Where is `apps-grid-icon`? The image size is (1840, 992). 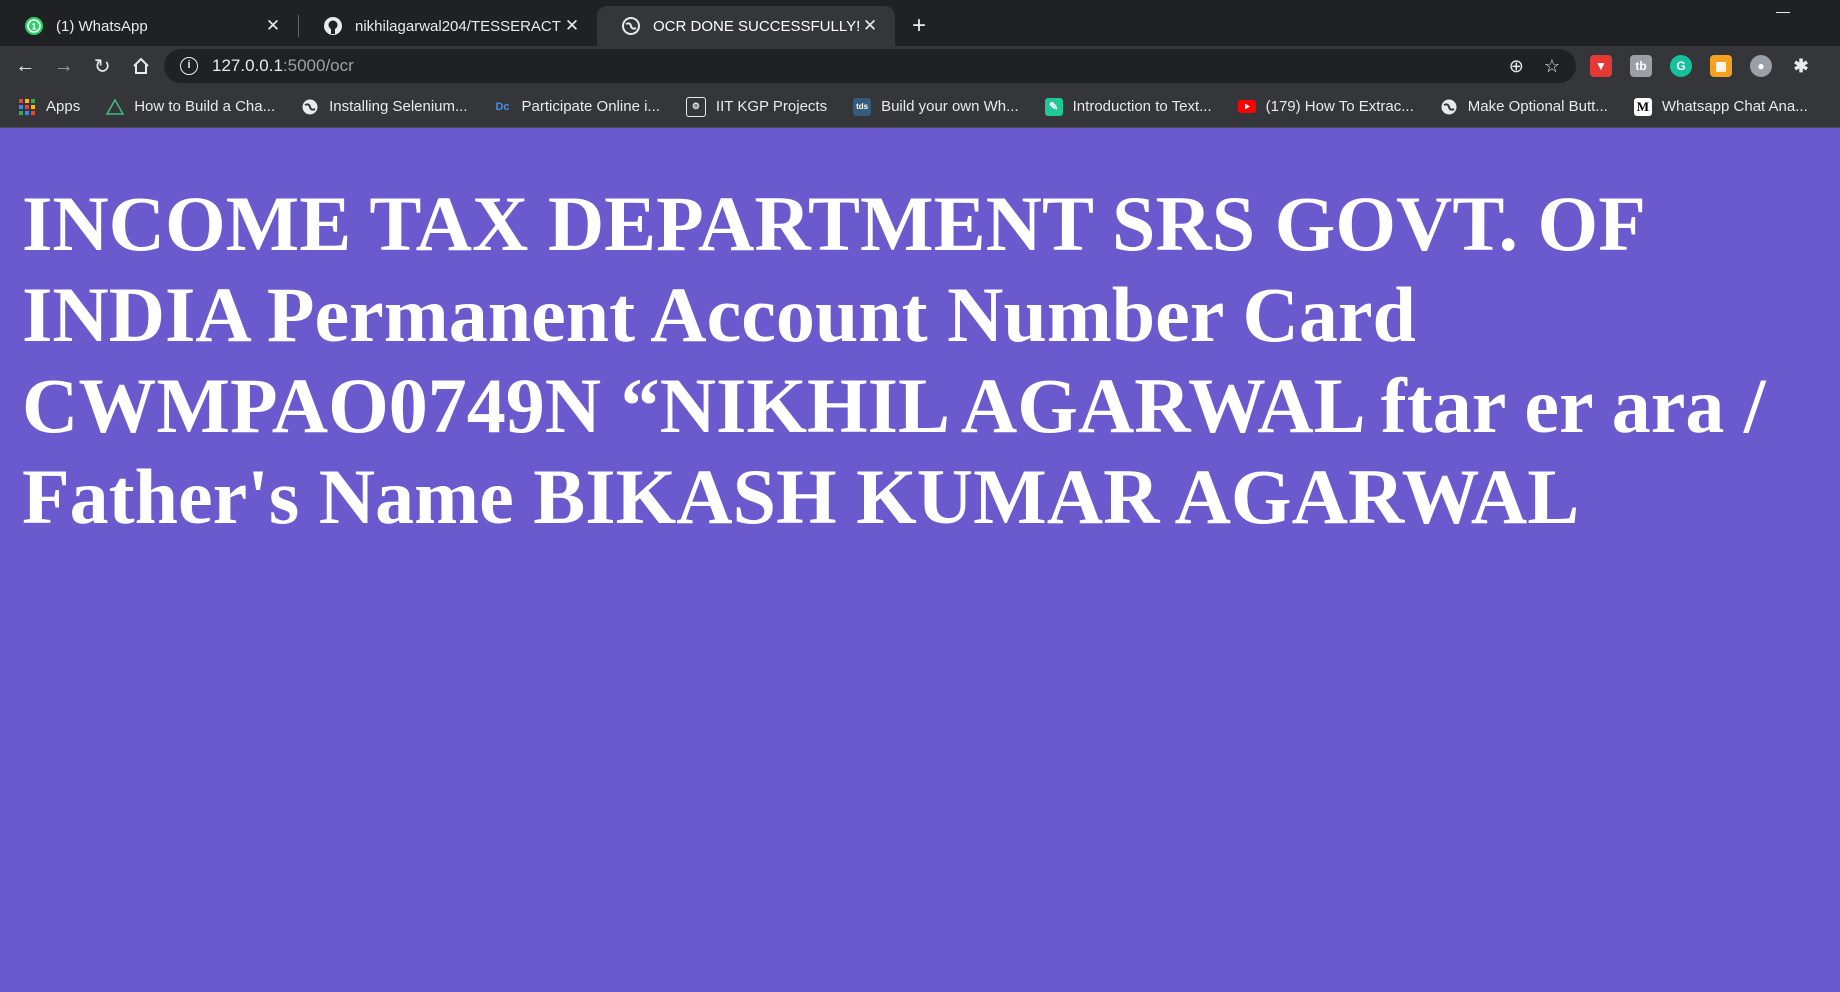 apps-grid-icon is located at coordinates (27, 107).